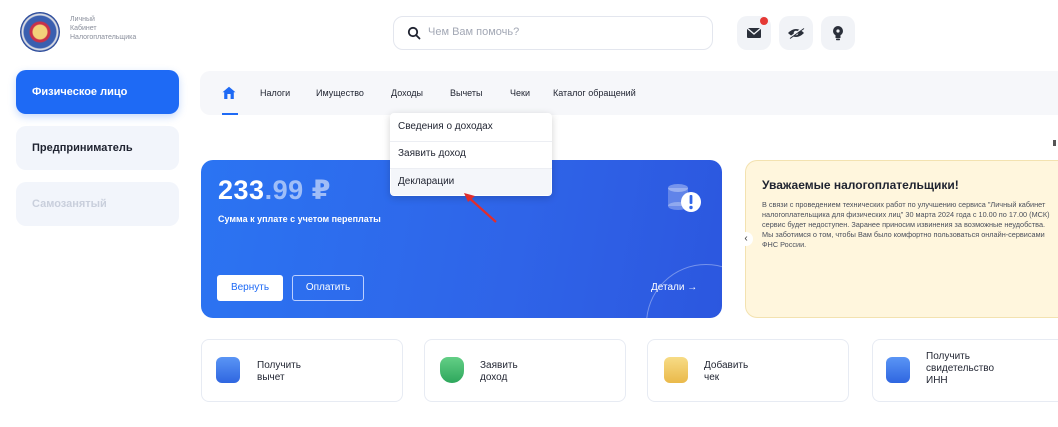 This screenshot has height=427, width=1058. What do you see at coordinates (676, 370) in the screenshot?
I see `receipt-icon` at bounding box center [676, 370].